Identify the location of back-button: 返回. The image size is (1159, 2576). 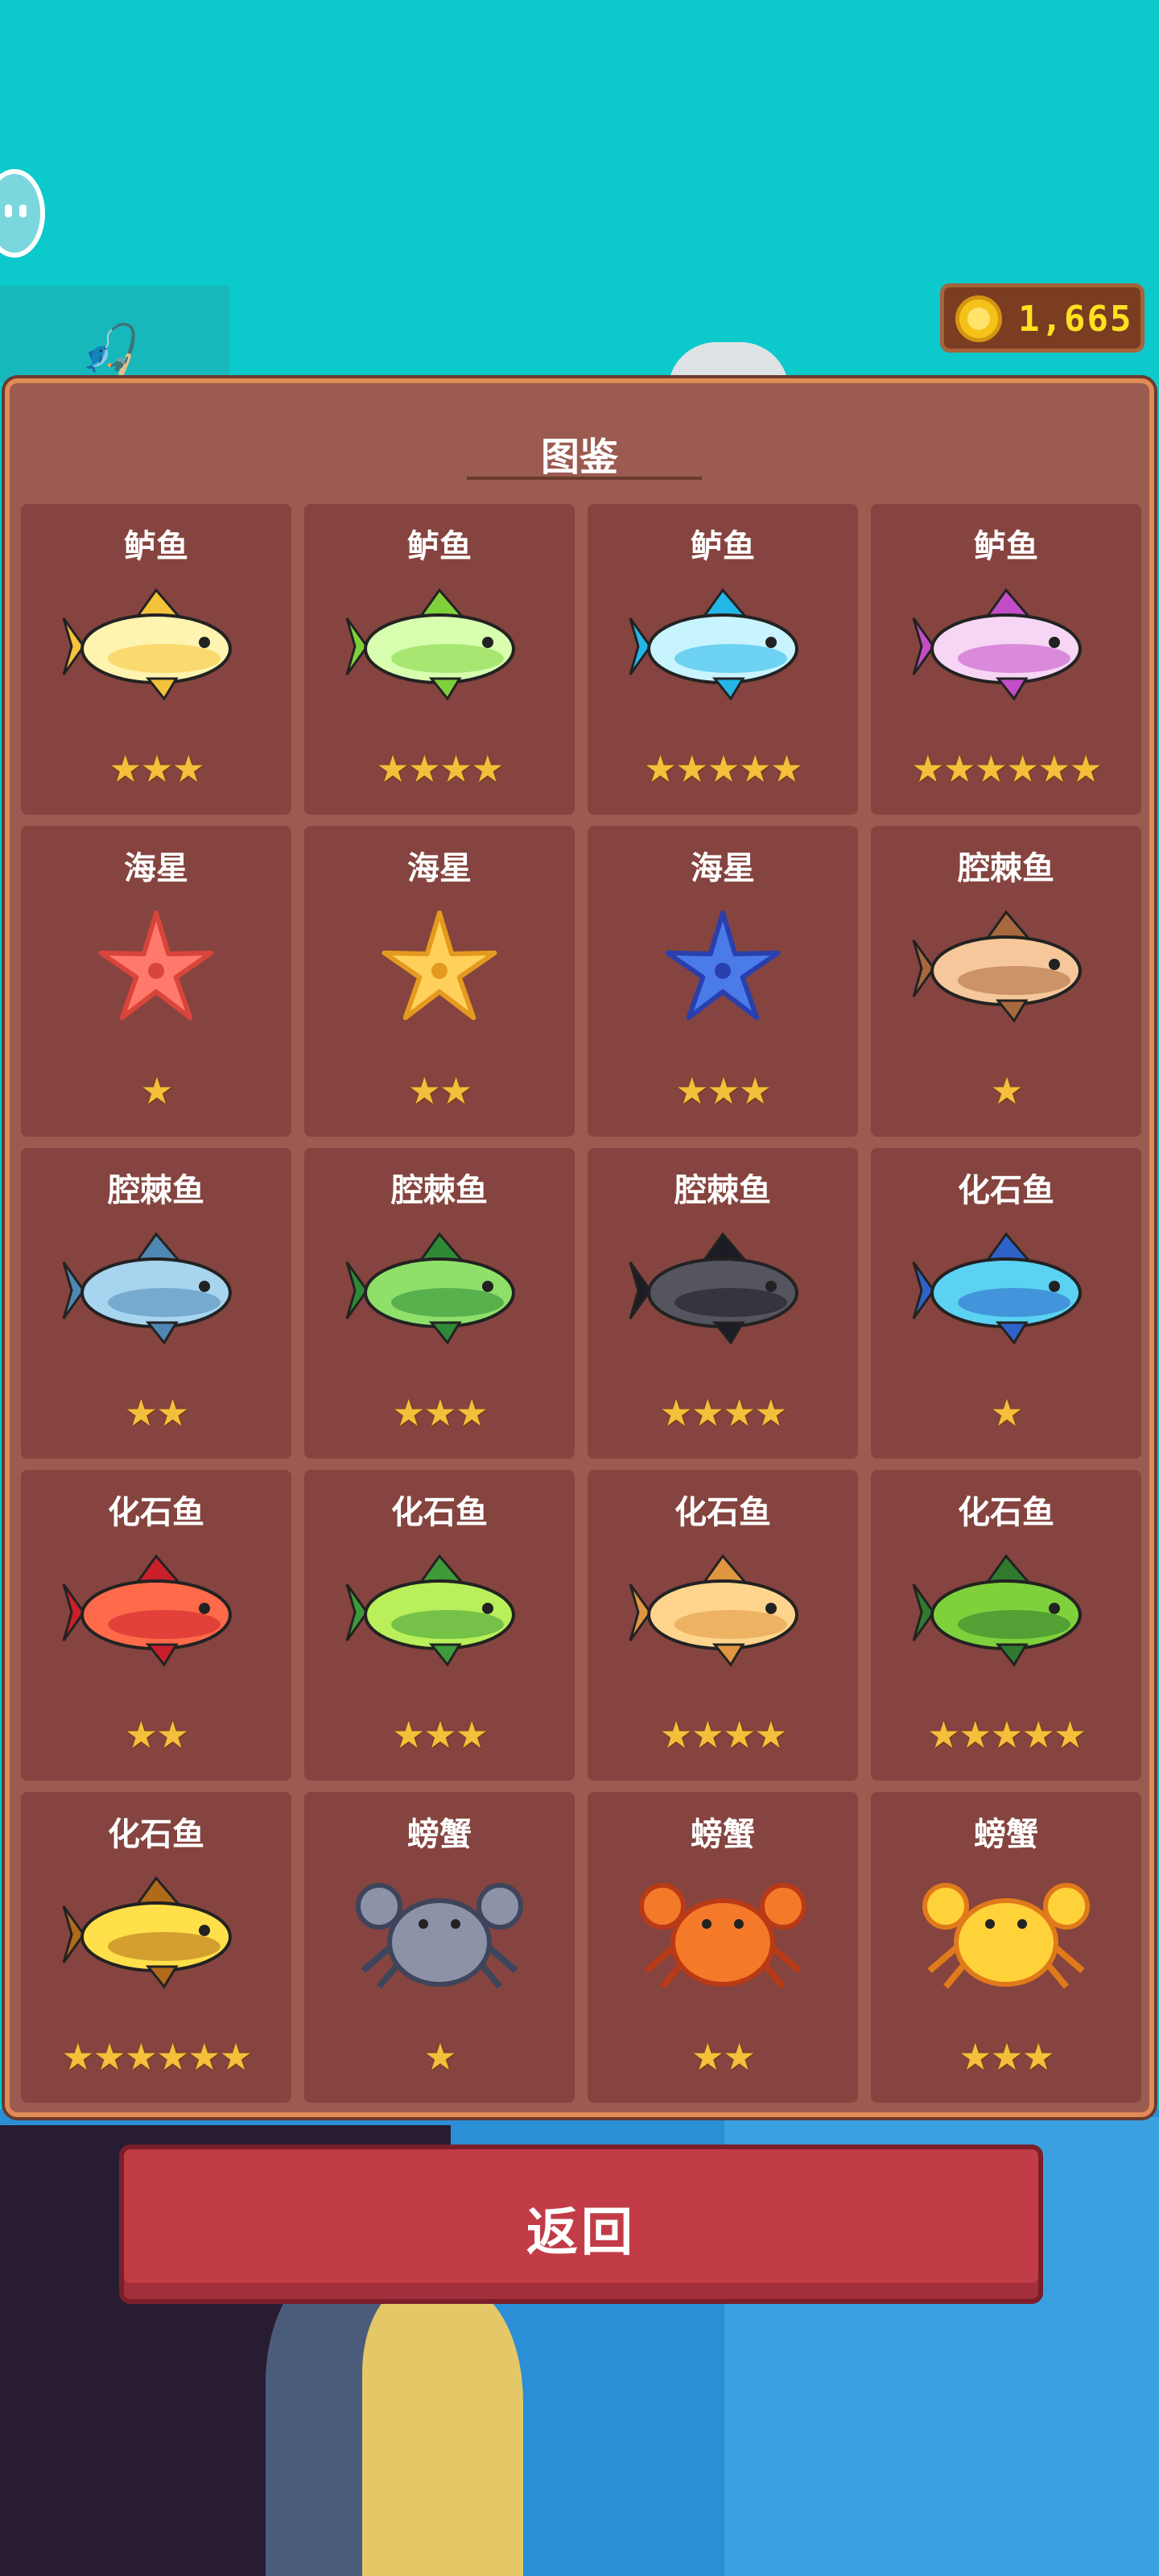
(581, 2224).